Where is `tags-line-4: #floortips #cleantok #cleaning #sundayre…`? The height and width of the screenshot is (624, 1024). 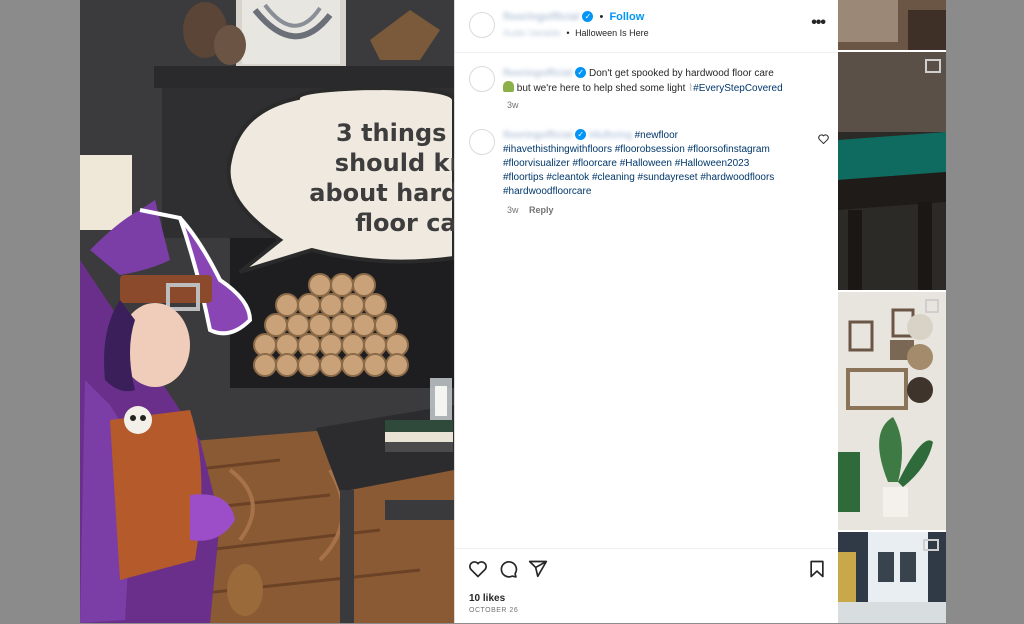
tags-line-4: #floortips #cleantok #cleaning #sundayre… is located at coordinates (638, 177).